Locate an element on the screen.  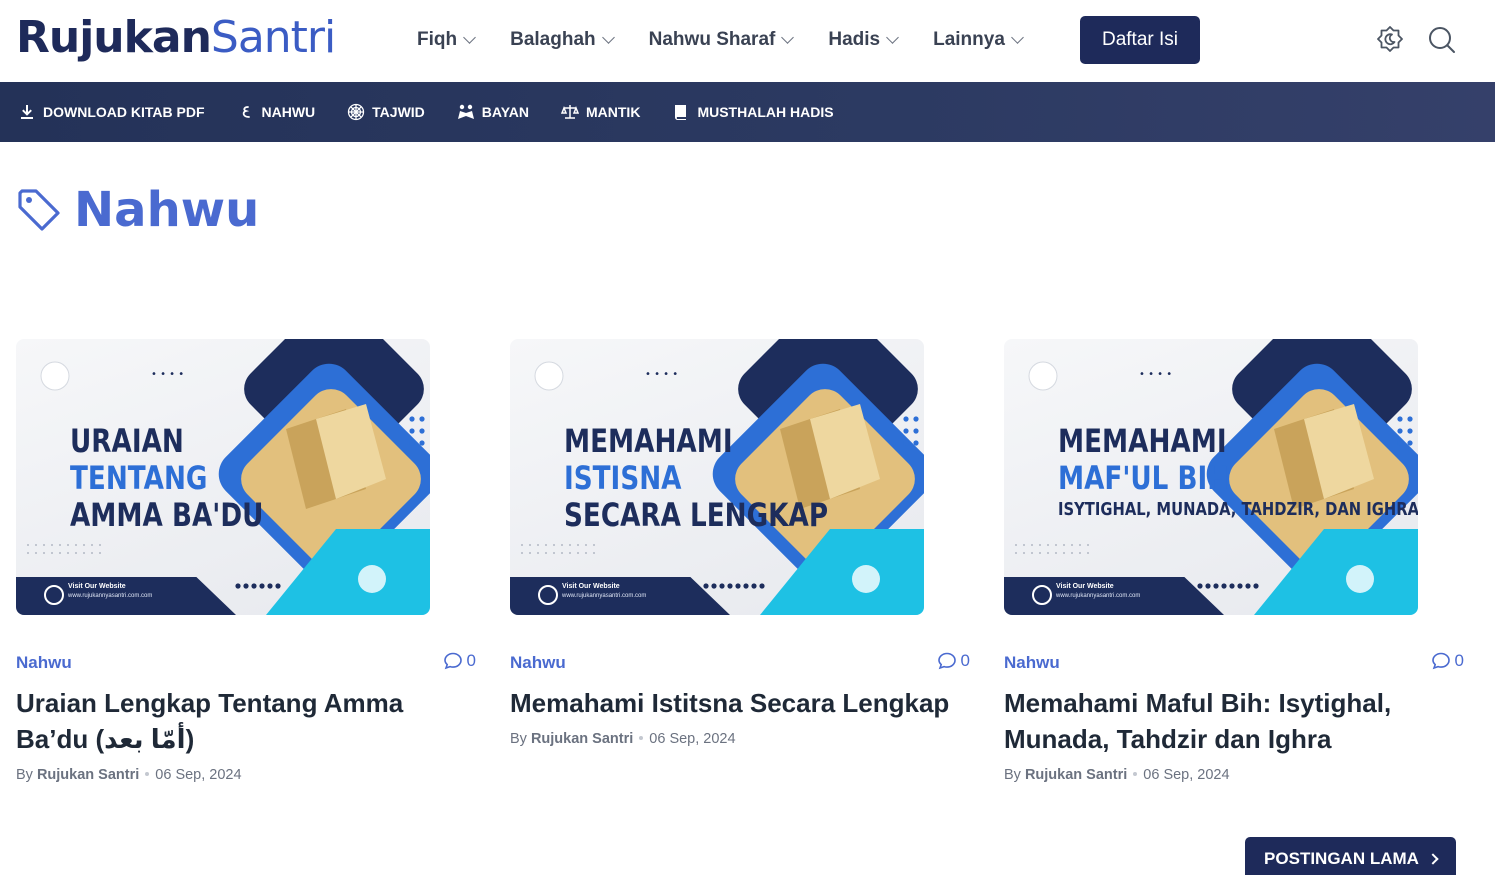
thumbnail-line: MAF'UL BIH is located at coordinates (1144, 478).